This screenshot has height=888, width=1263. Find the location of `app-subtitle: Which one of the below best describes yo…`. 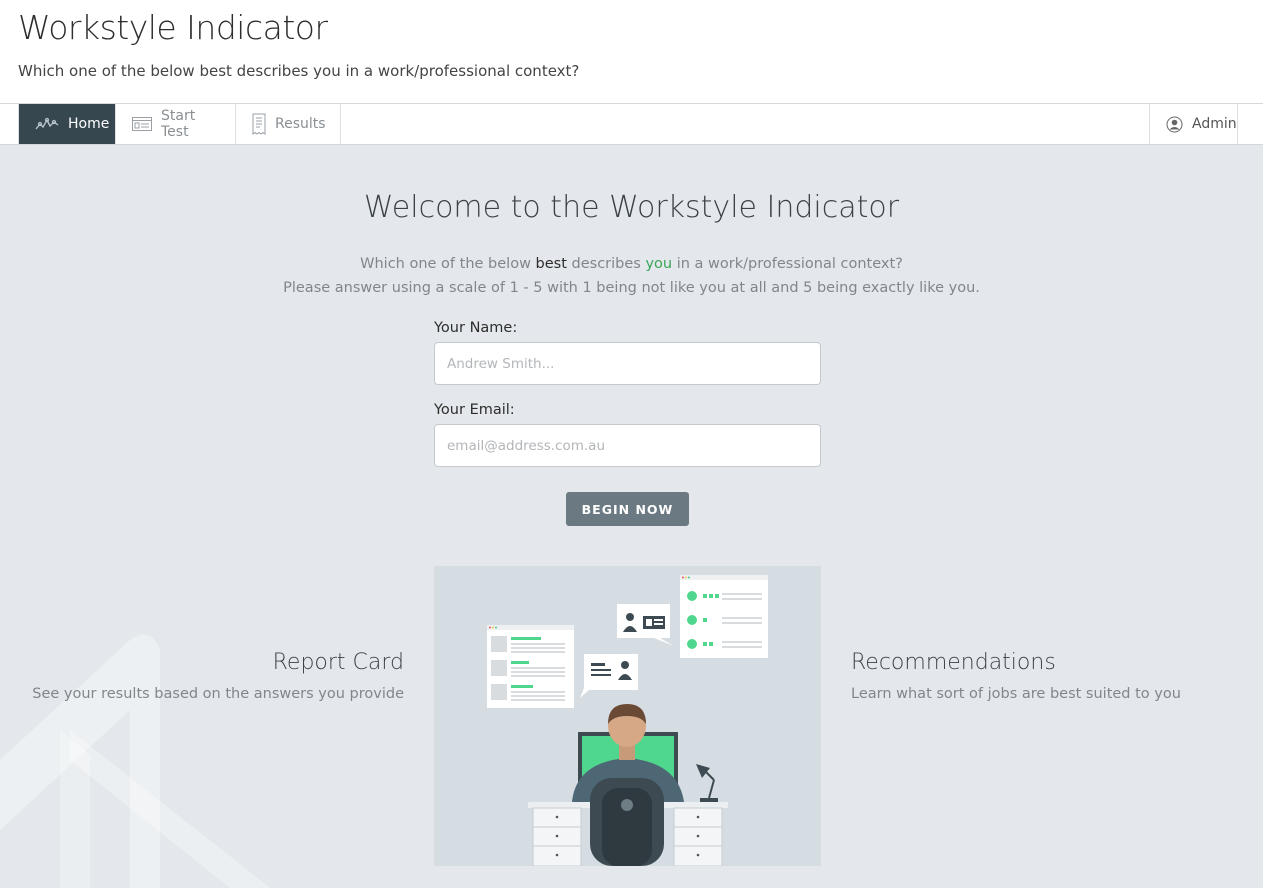

app-subtitle: Which one of the below best describes yo… is located at coordinates (299, 71).